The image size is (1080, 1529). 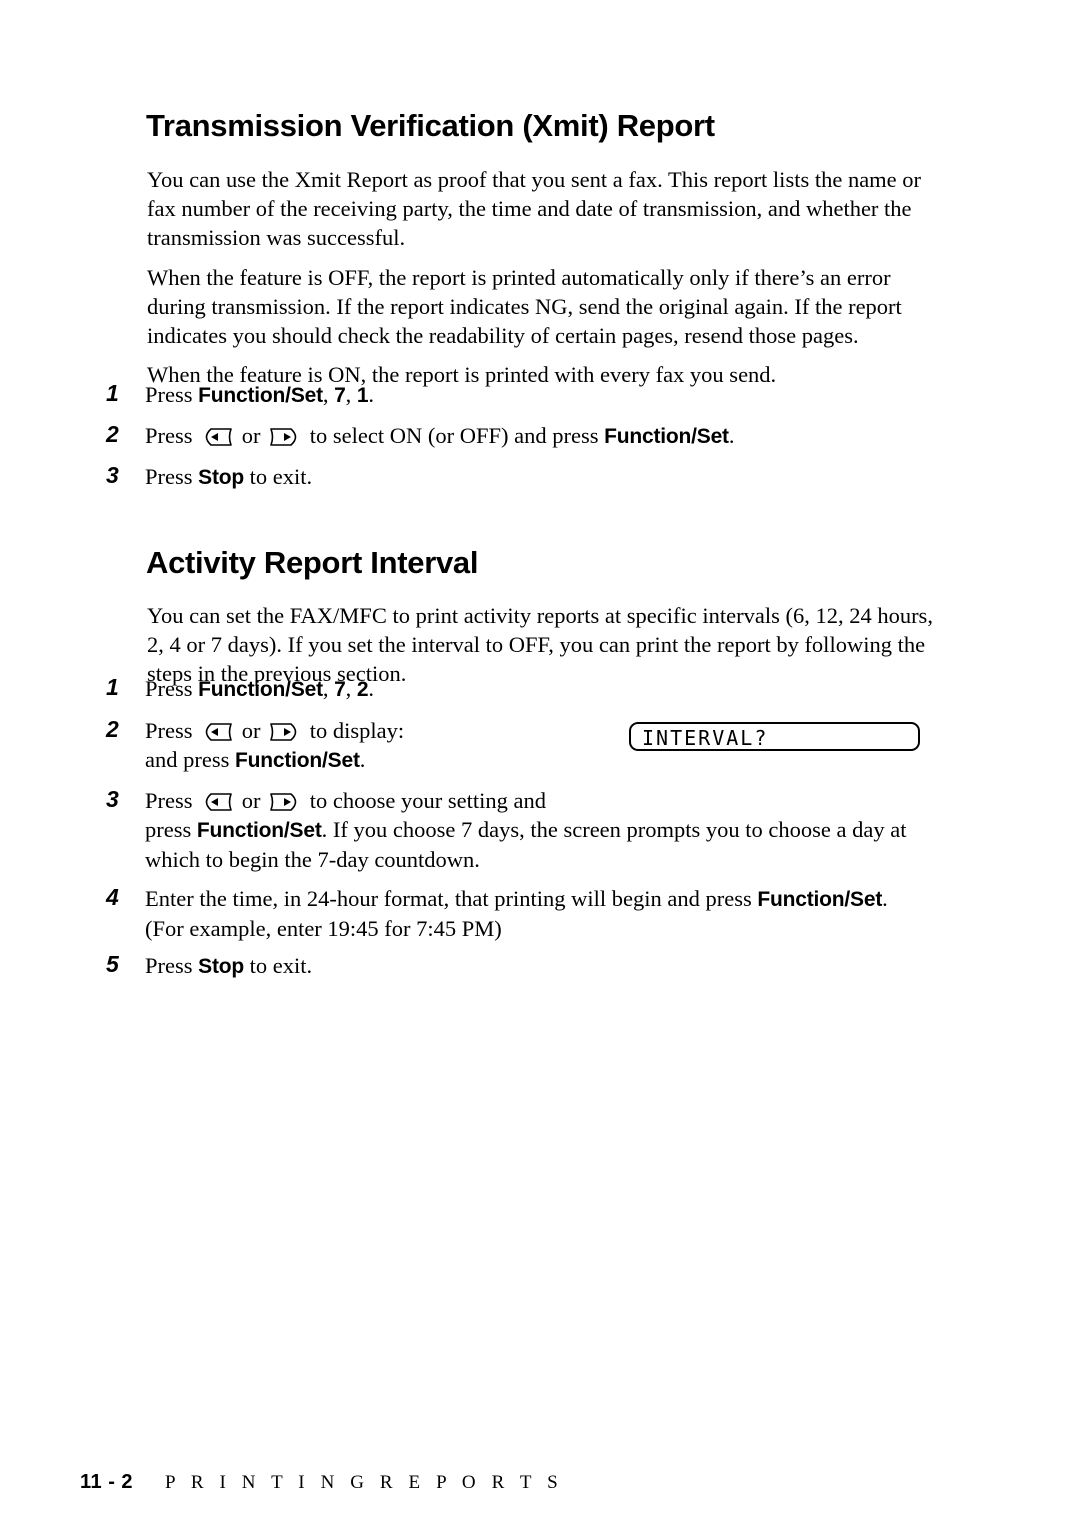 What do you see at coordinates (312, 562) in the screenshot?
I see `section-heading-activity: Activity Report Interval` at bounding box center [312, 562].